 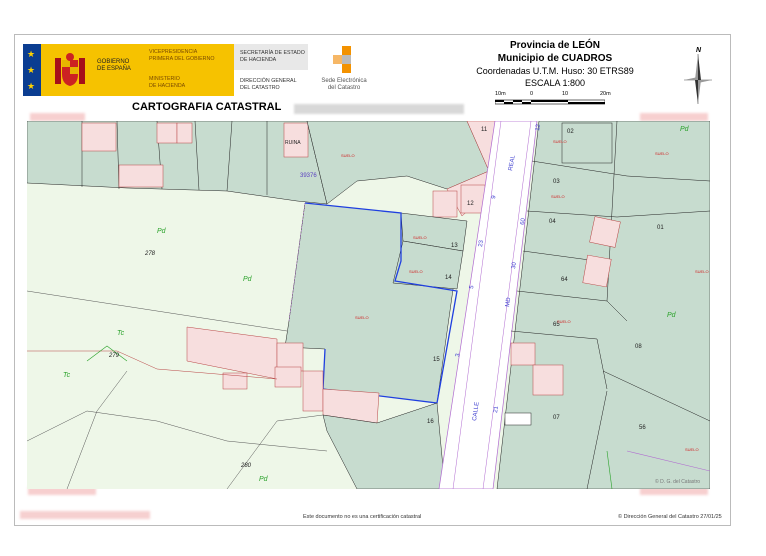 What do you see at coordinates (698, 75) in the screenshot?
I see `north-arrow-icon: N` at bounding box center [698, 75].